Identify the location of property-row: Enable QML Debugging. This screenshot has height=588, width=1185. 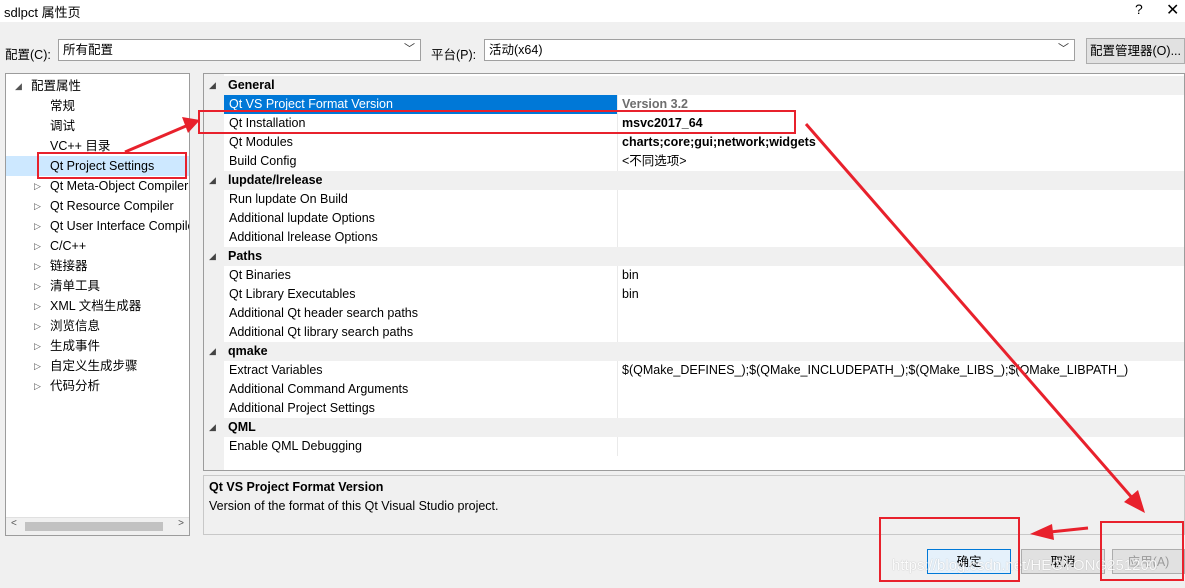
(694, 446).